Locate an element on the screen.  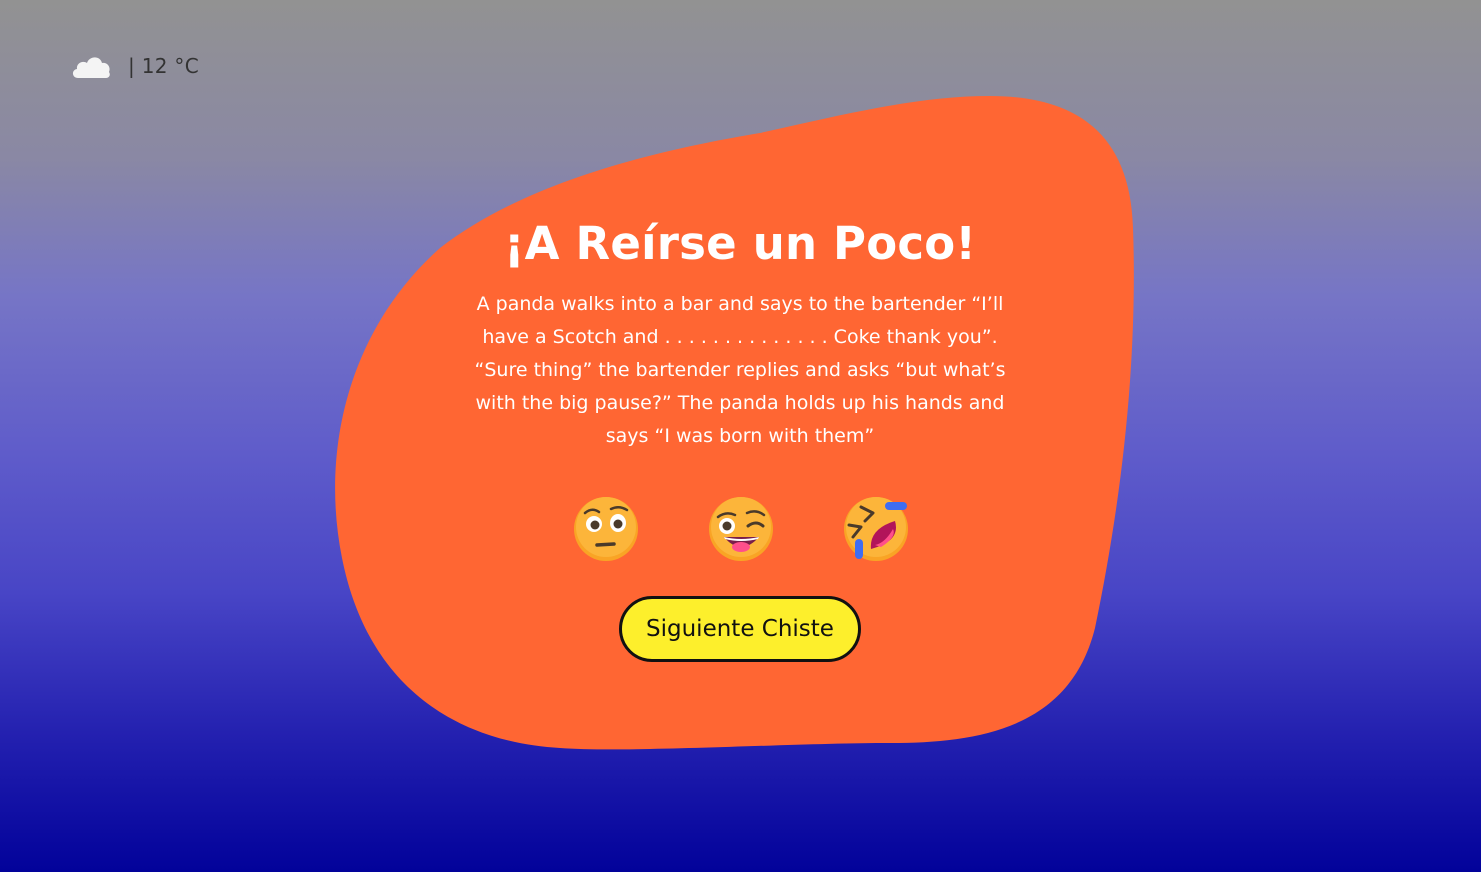
reaction-button-skeptical is located at coordinates (606, 528).